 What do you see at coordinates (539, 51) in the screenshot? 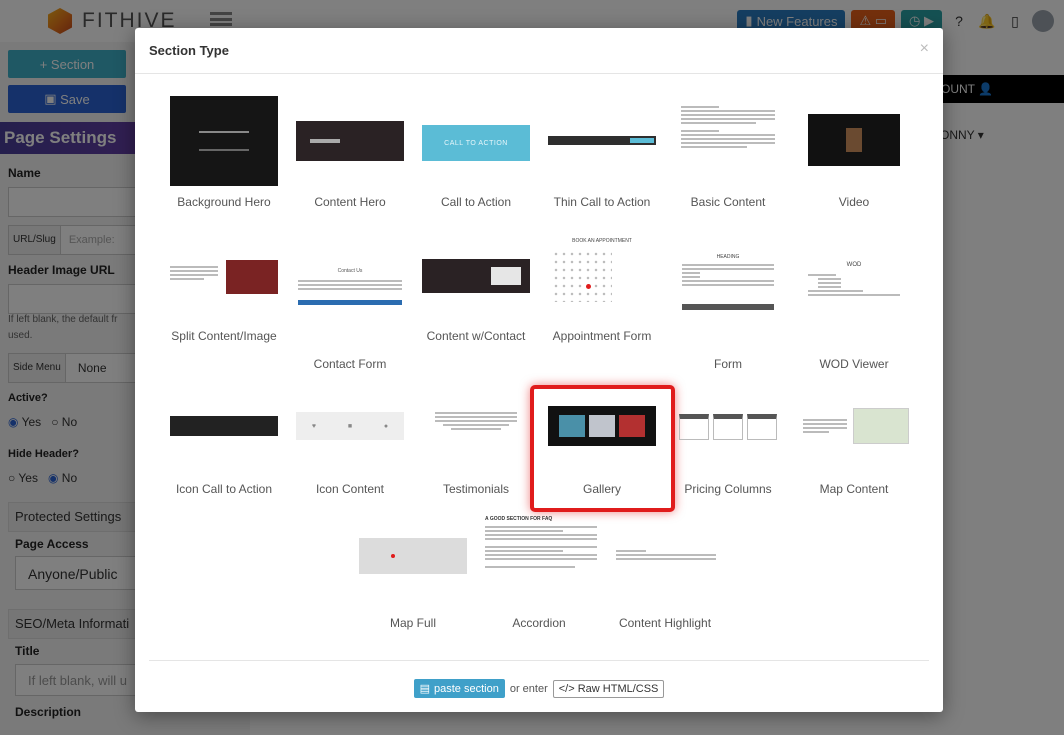
I see `modal-header: Section Type ×` at bounding box center [539, 51].